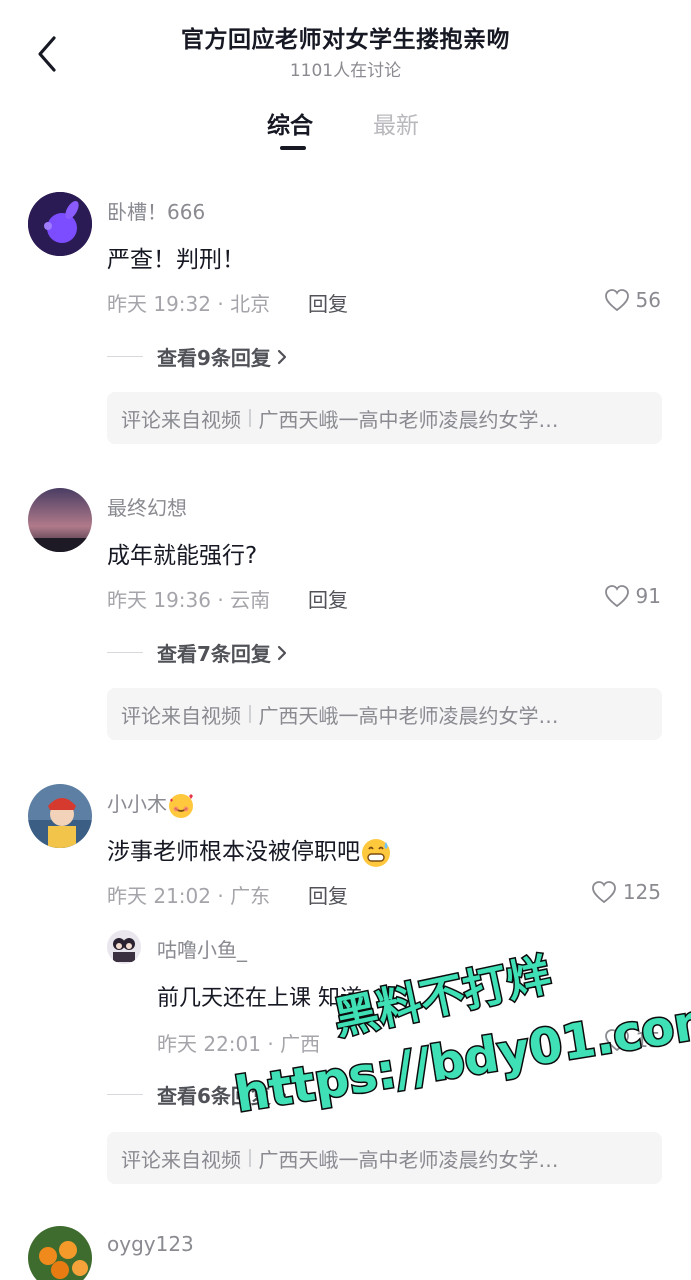 The width and height of the screenshot is (691, 1280). I want to click on reply-username: 咕噜小鱼_, so click(202, 948).